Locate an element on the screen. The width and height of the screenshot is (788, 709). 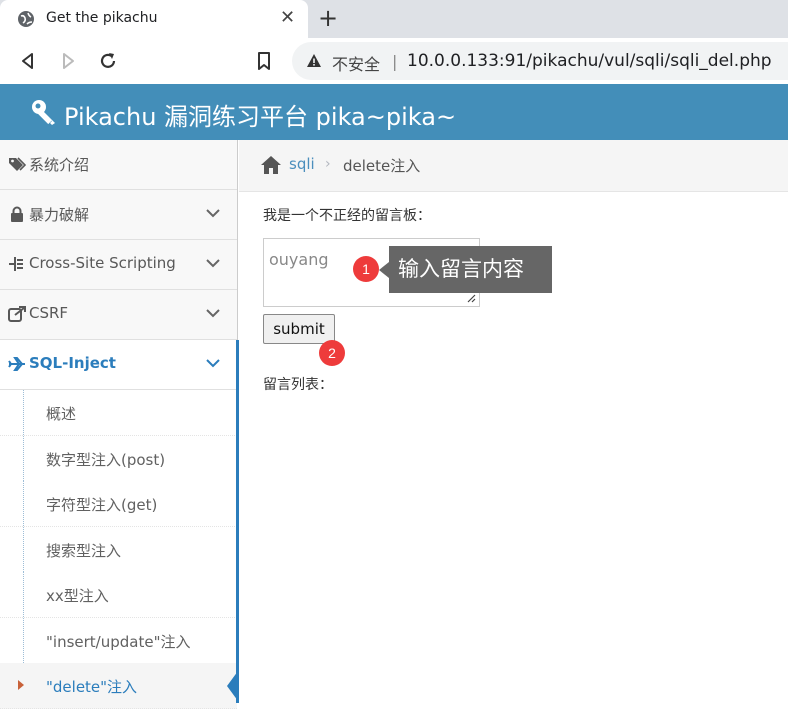
submenu-item-search: 搜索型注入 is located at coordinates (118, 550).